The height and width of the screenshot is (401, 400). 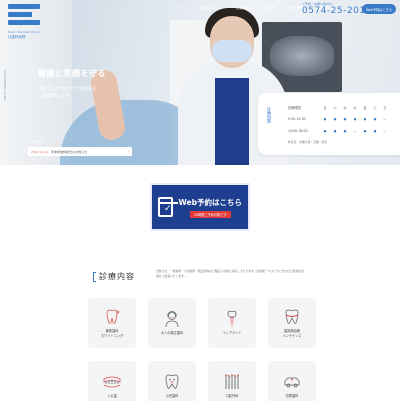 I want to click on web-reserve-button: Web予約はこちら, so click(x=379, y=9).